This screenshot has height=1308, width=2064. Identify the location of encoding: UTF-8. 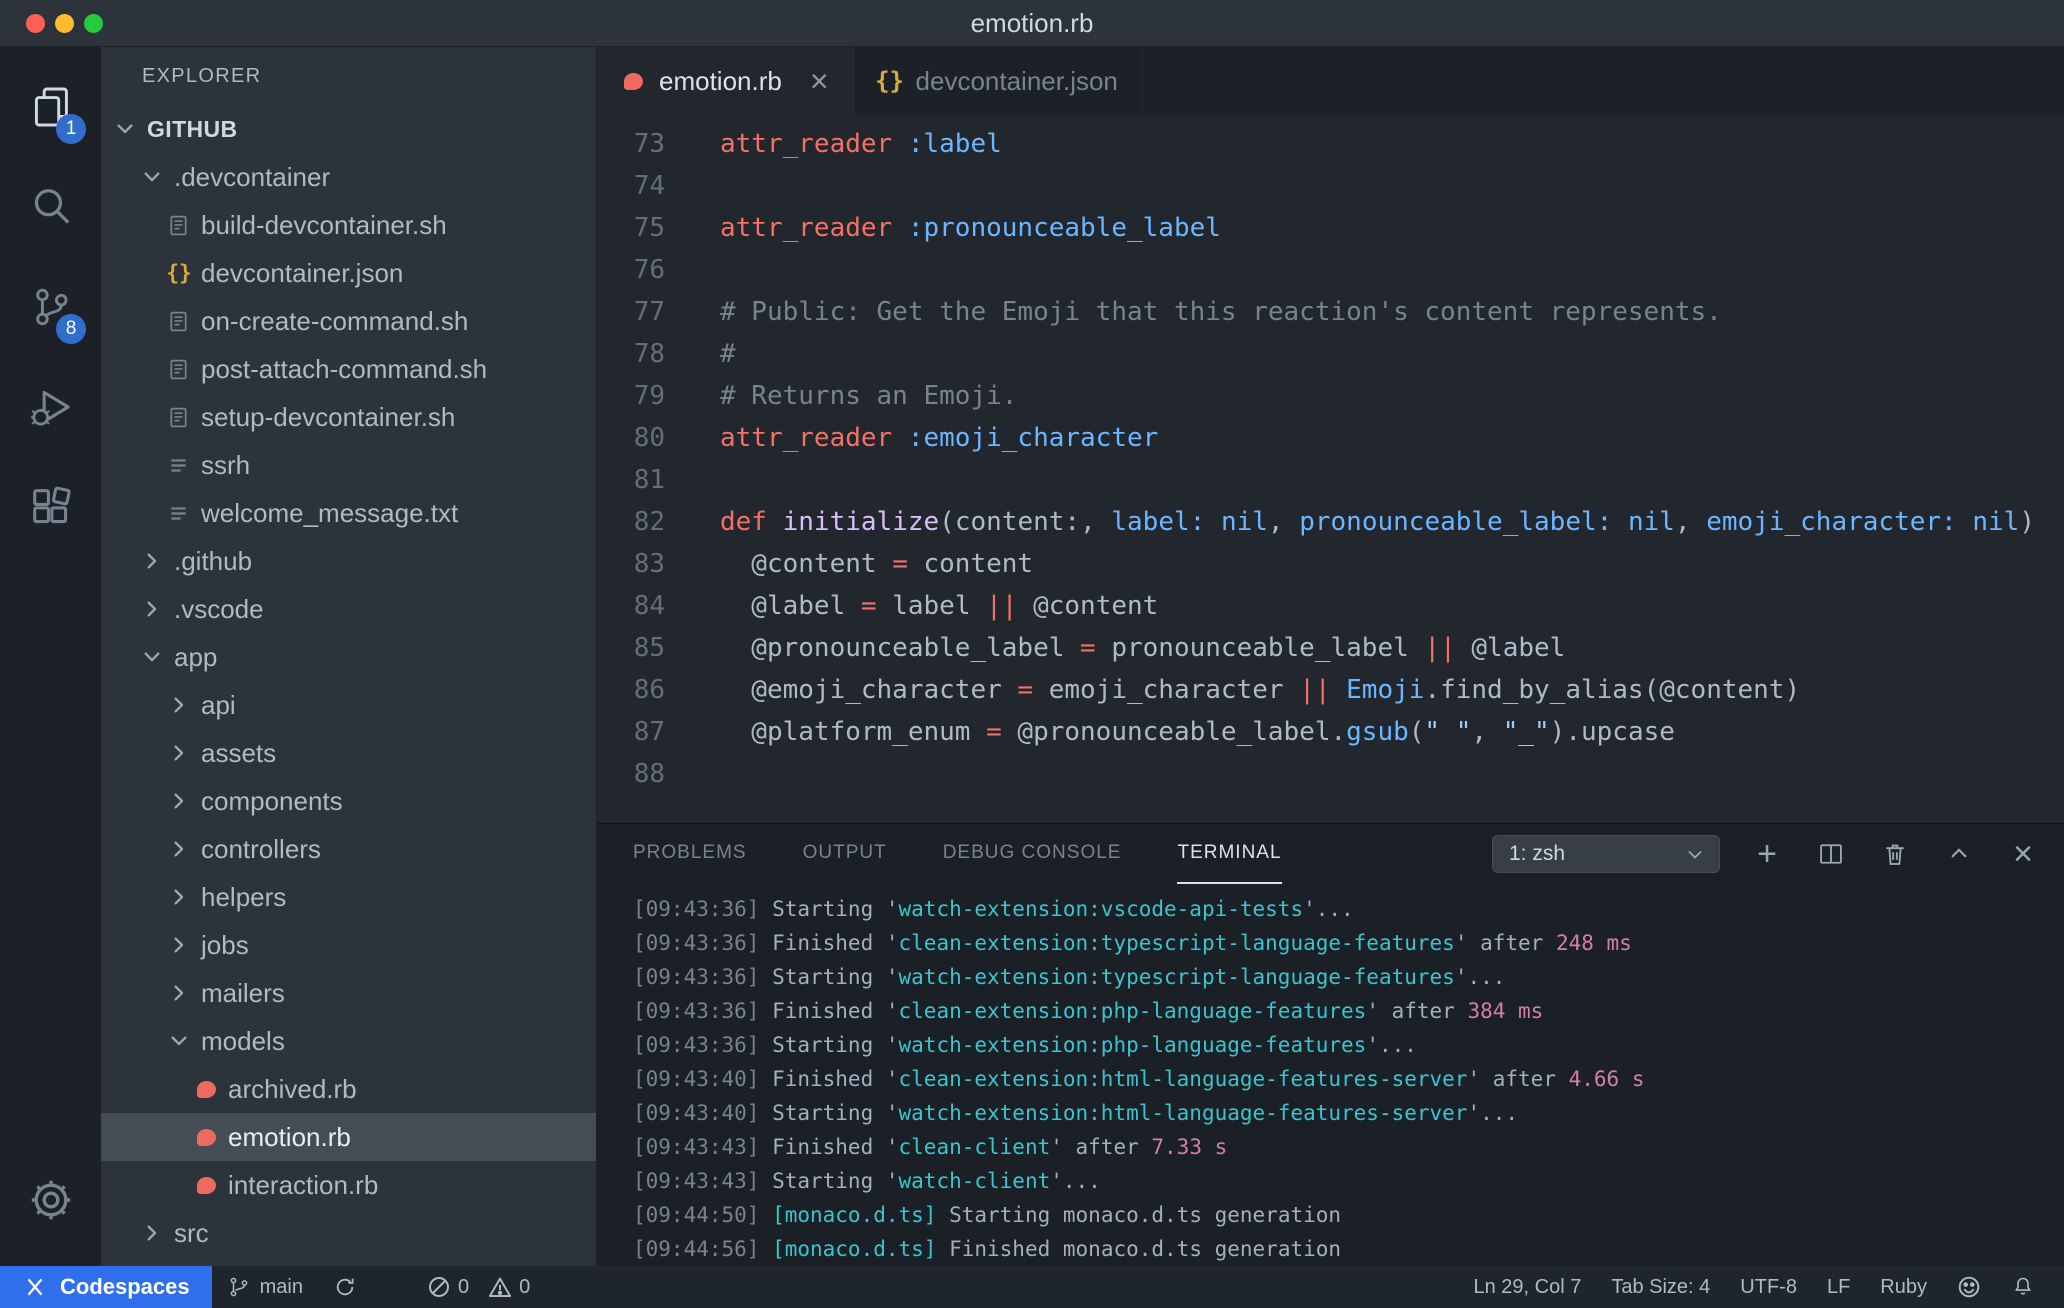
(1768, 1287).